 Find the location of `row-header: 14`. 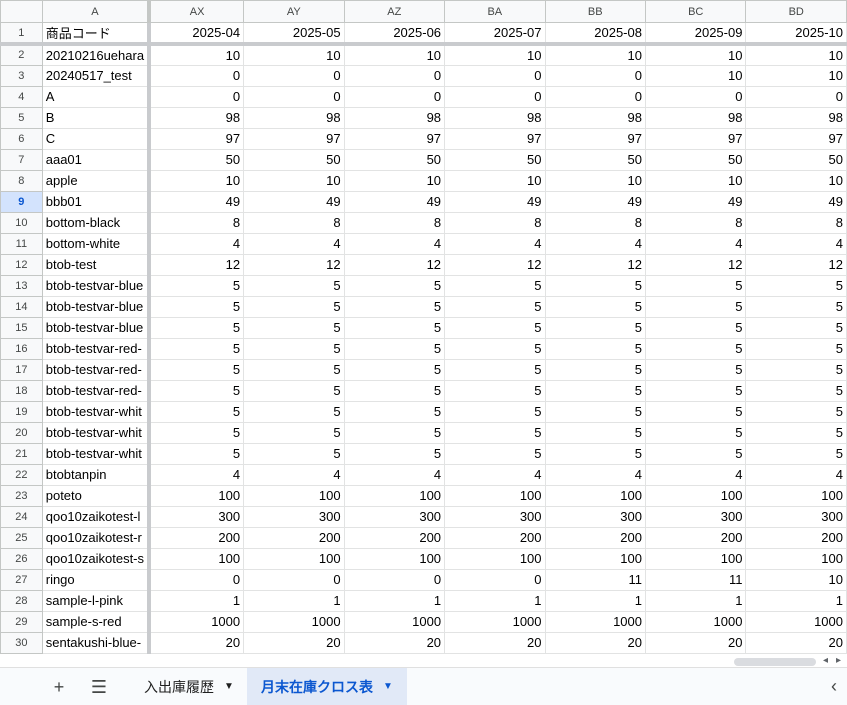

row-header: 14 is located at coordinates (21, 306).